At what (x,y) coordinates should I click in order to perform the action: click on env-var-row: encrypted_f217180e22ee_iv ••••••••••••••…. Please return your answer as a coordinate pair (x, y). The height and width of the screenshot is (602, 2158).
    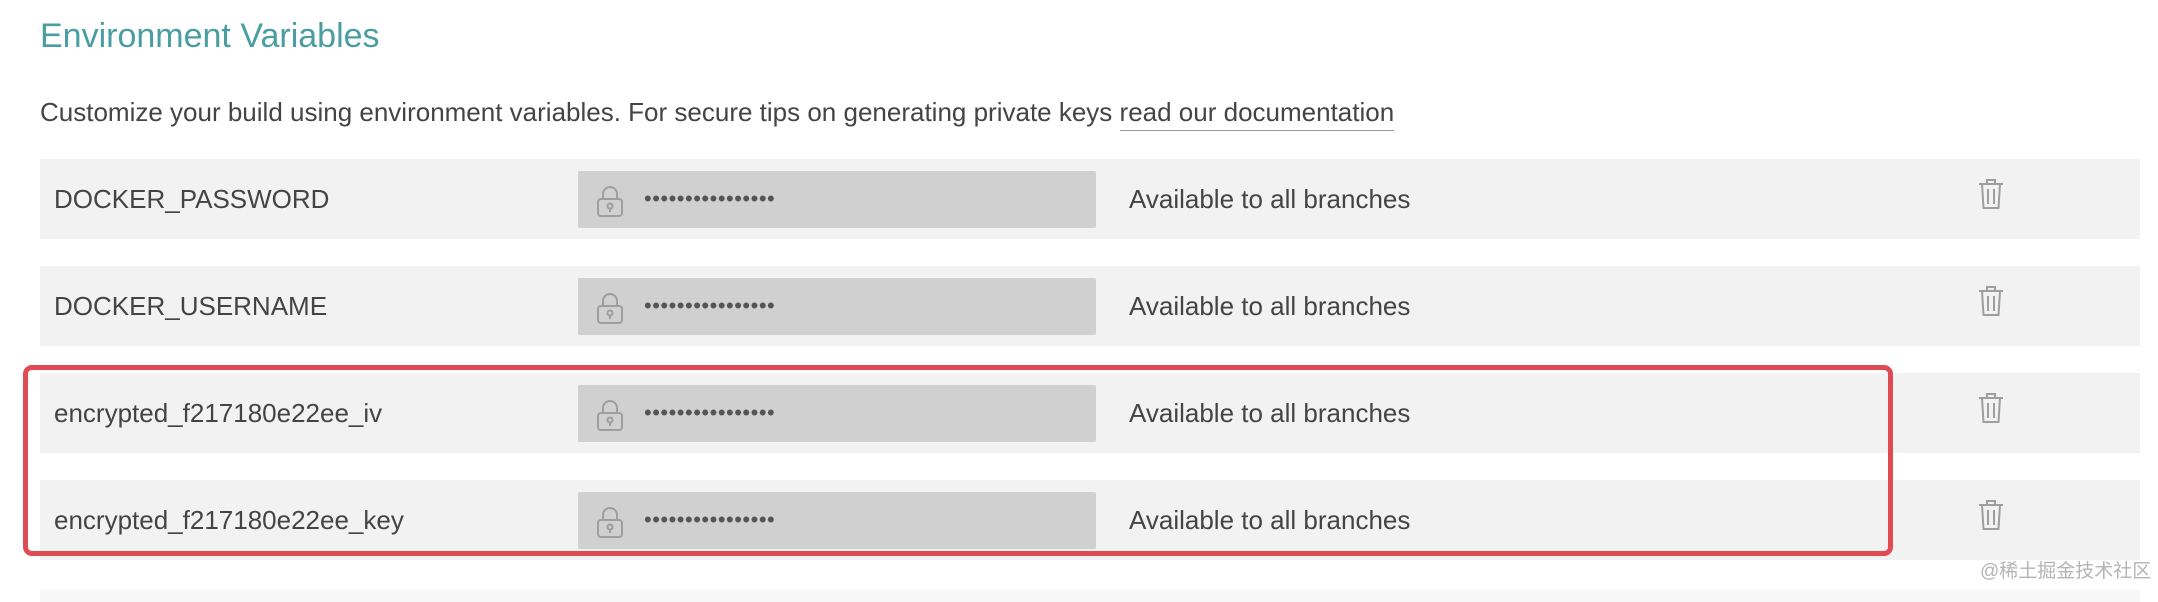
    Looking at the image, I should click on (1090, 413).